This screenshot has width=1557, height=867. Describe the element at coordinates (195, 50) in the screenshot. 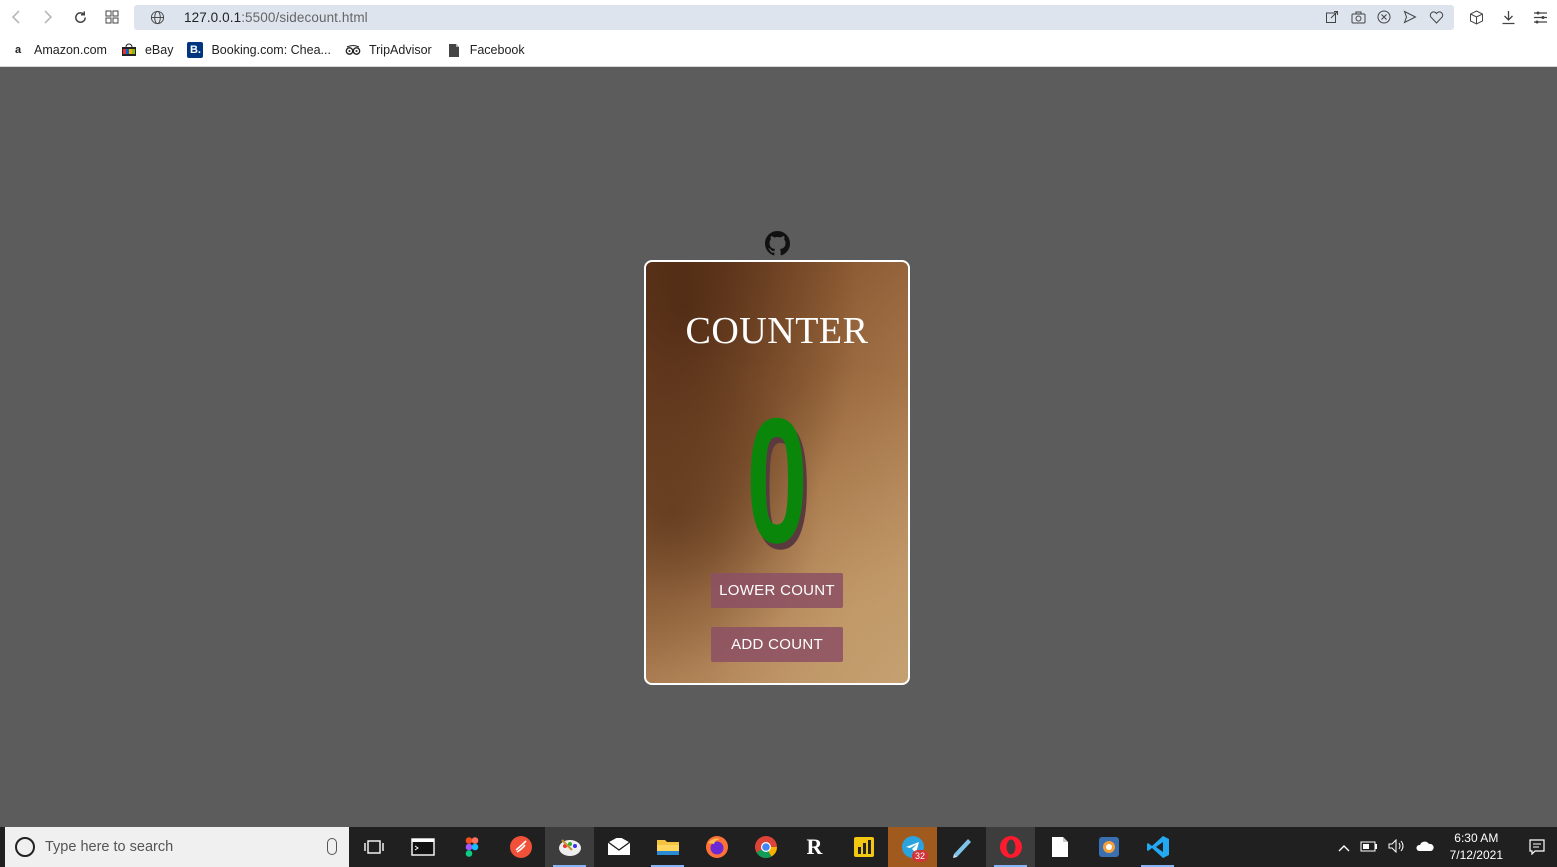

I see `booking-icon: B.` at that location.